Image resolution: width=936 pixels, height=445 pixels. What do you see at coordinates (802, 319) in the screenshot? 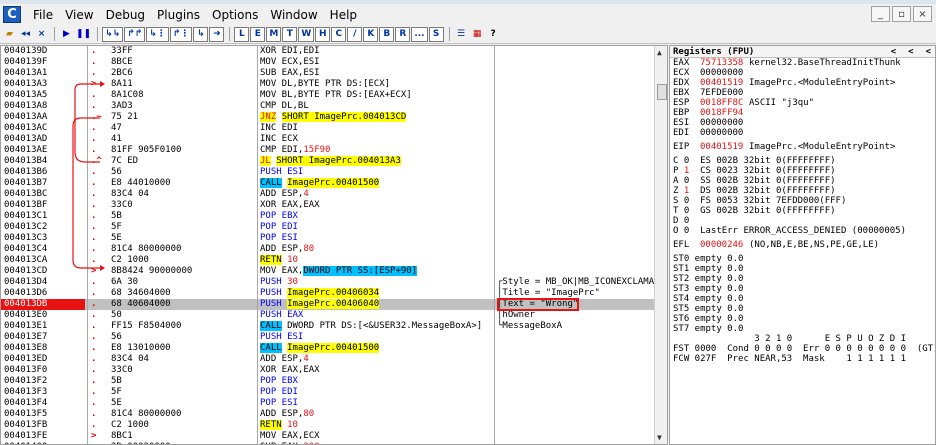
I see `register-line: ST6 empty 0.0` at bounding box center [802, 319].